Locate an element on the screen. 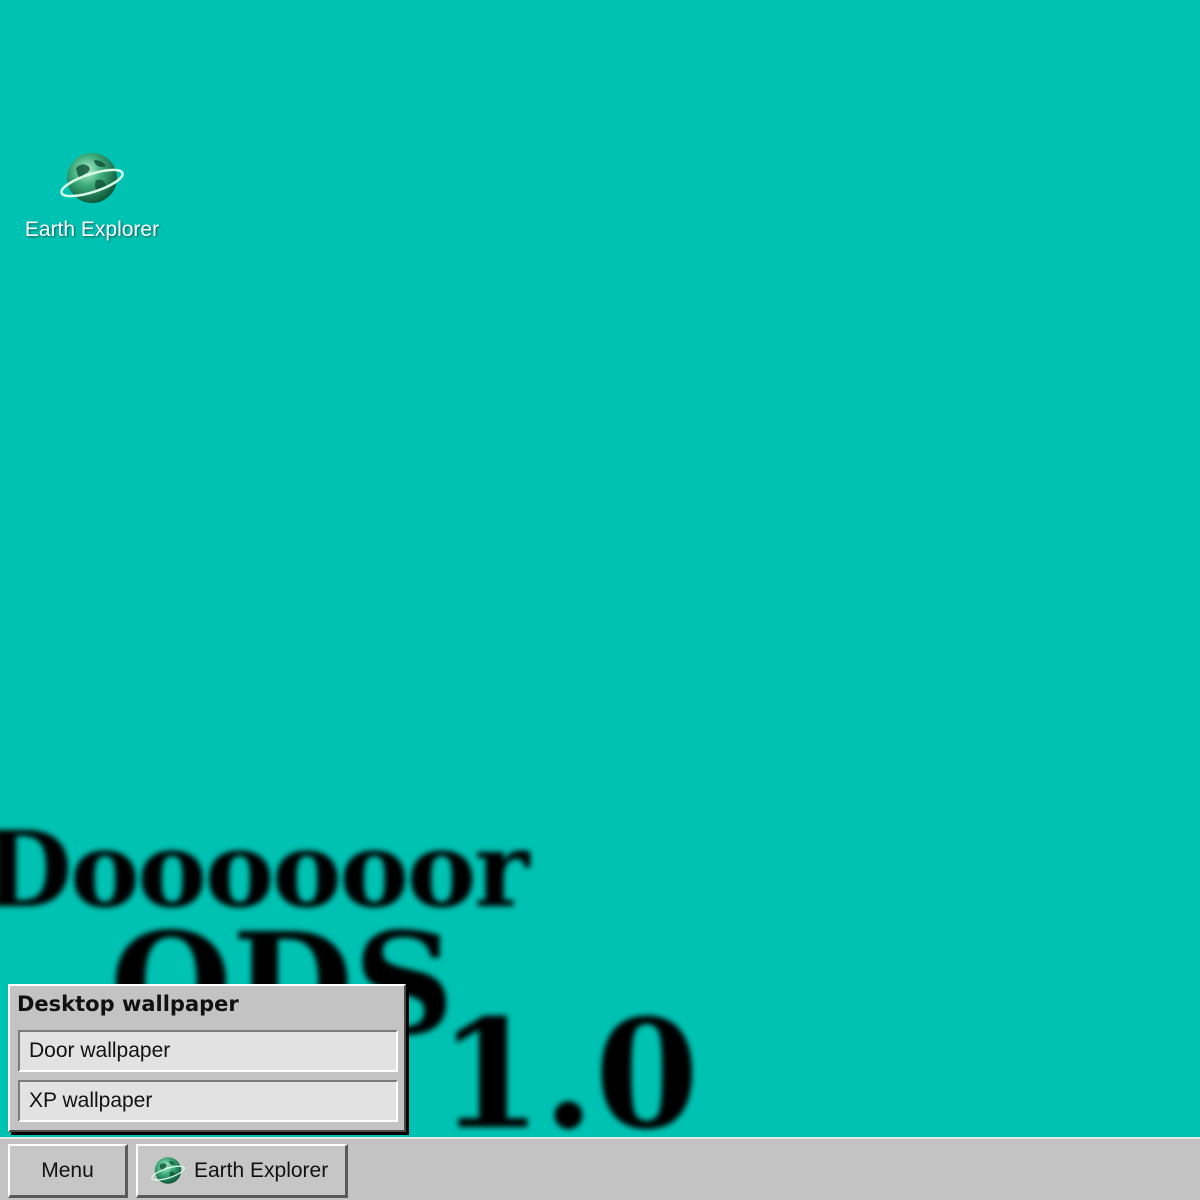 The height and width of the screenshot is (1200, 1200). taskbar: Menu Earth Explorer is located at coordinates (600, 1168).